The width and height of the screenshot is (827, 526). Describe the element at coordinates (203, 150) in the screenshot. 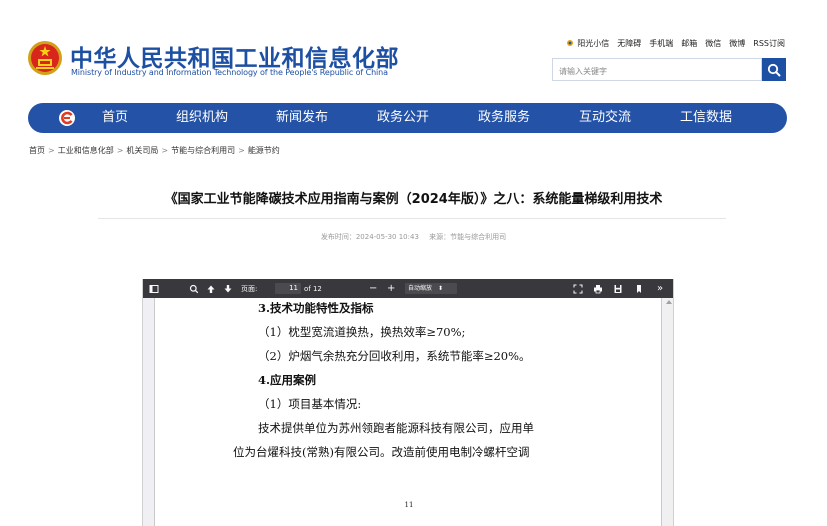

I see `breadcrumb-item: 节能与综合利用司` at that location.